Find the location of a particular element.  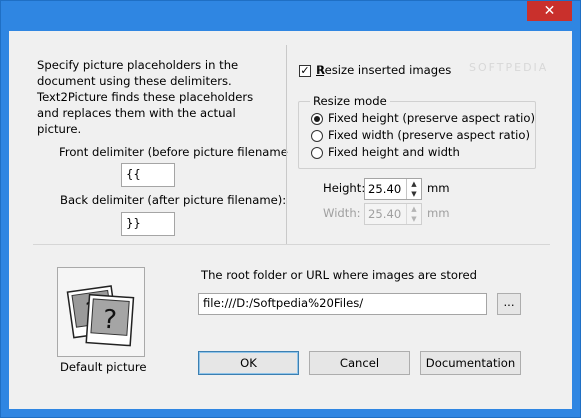

resize-images-label: RResize inserted images is located at coordinates (384, 70).